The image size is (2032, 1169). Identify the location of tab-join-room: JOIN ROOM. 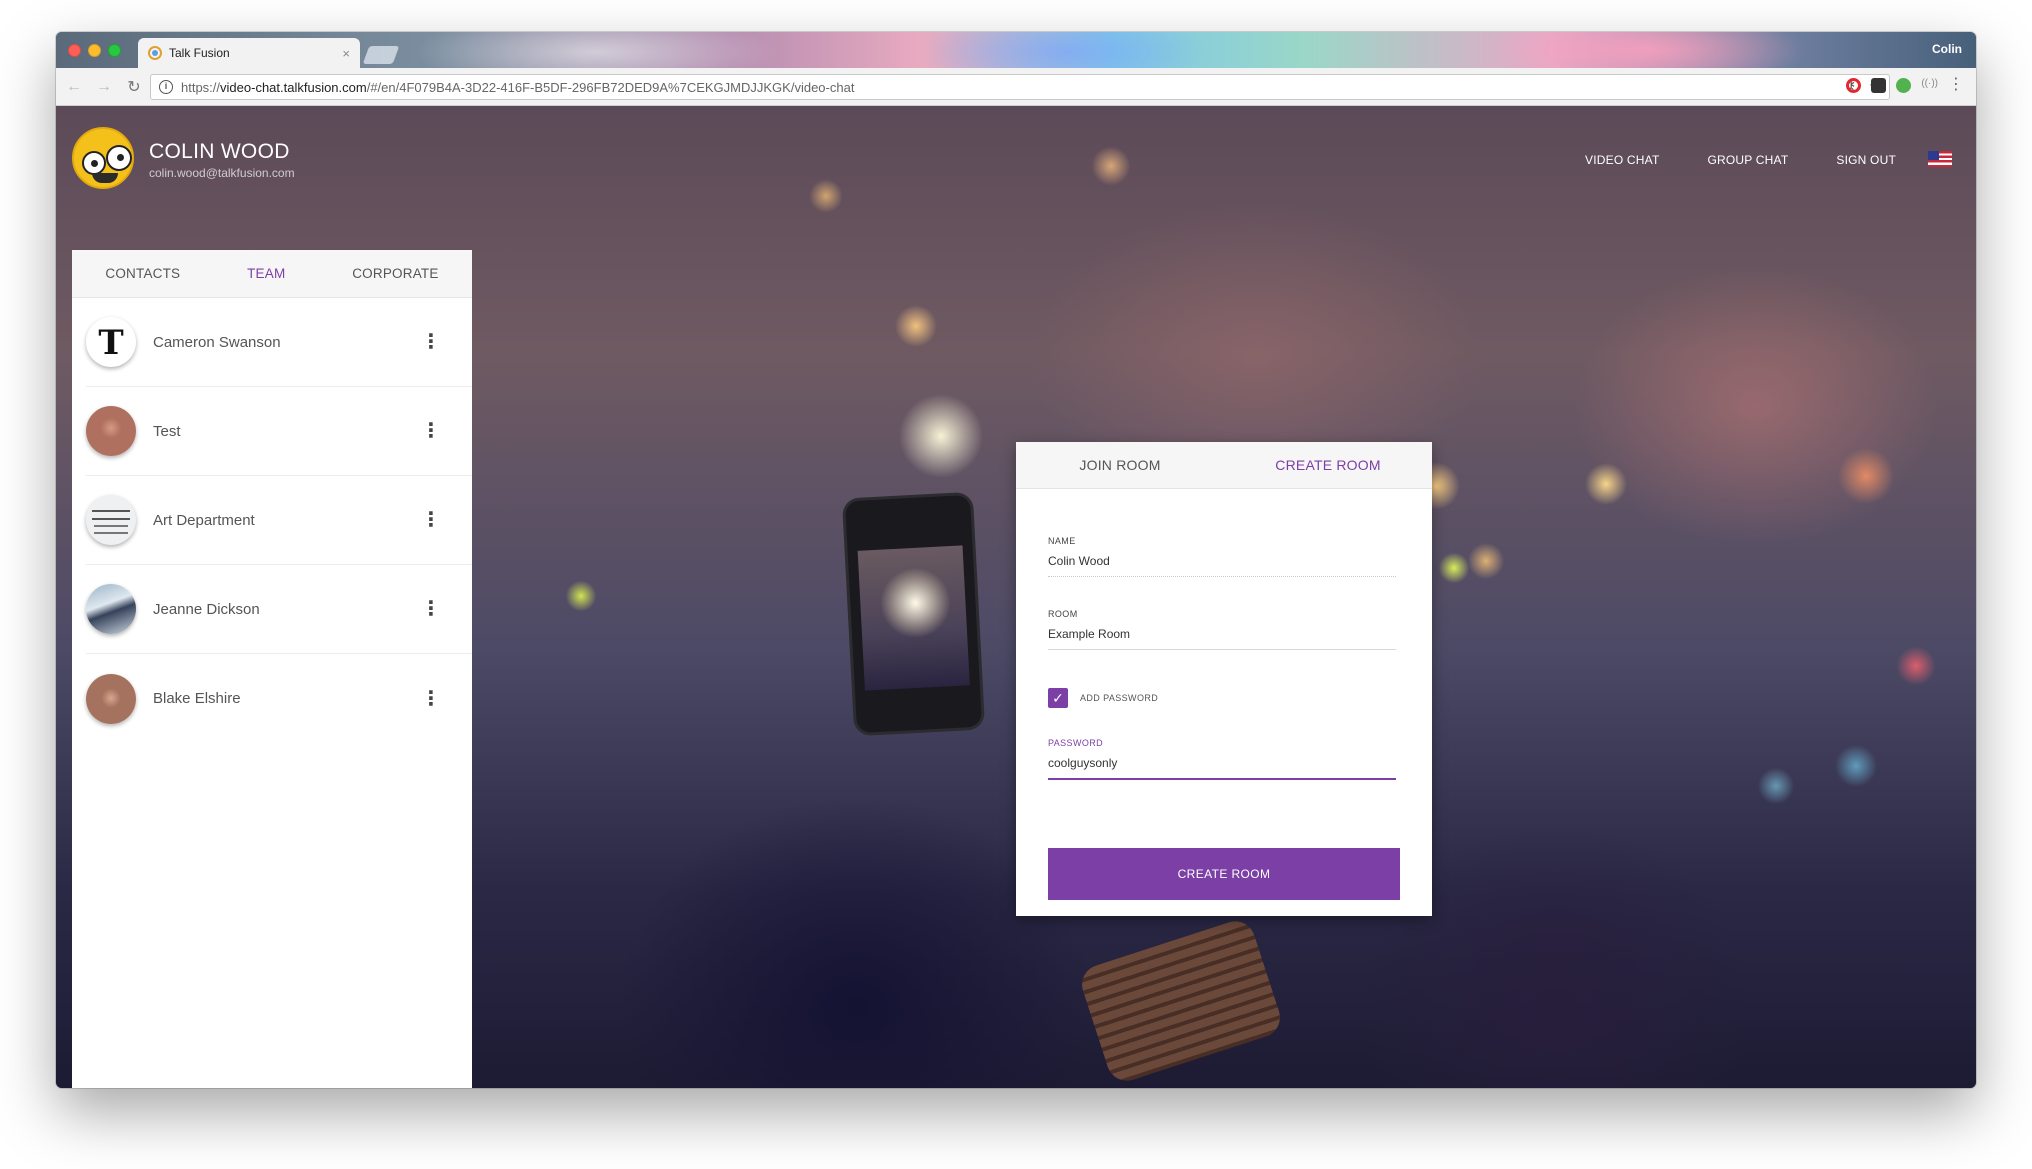
(1120, 465).